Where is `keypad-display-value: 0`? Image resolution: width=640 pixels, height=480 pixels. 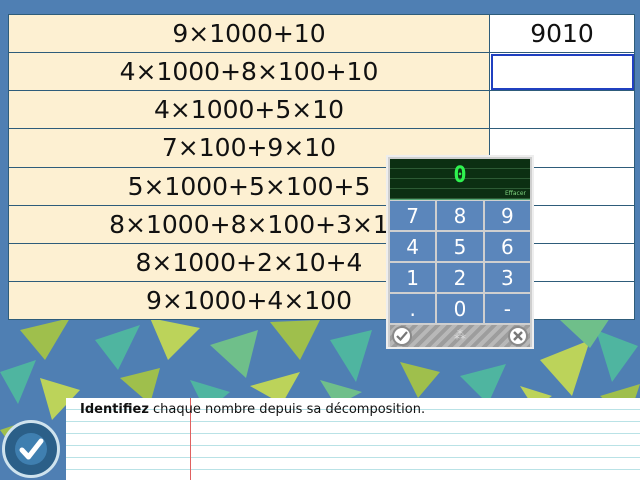
keypad-display-value: 0 is located at coordinates (460, 175).